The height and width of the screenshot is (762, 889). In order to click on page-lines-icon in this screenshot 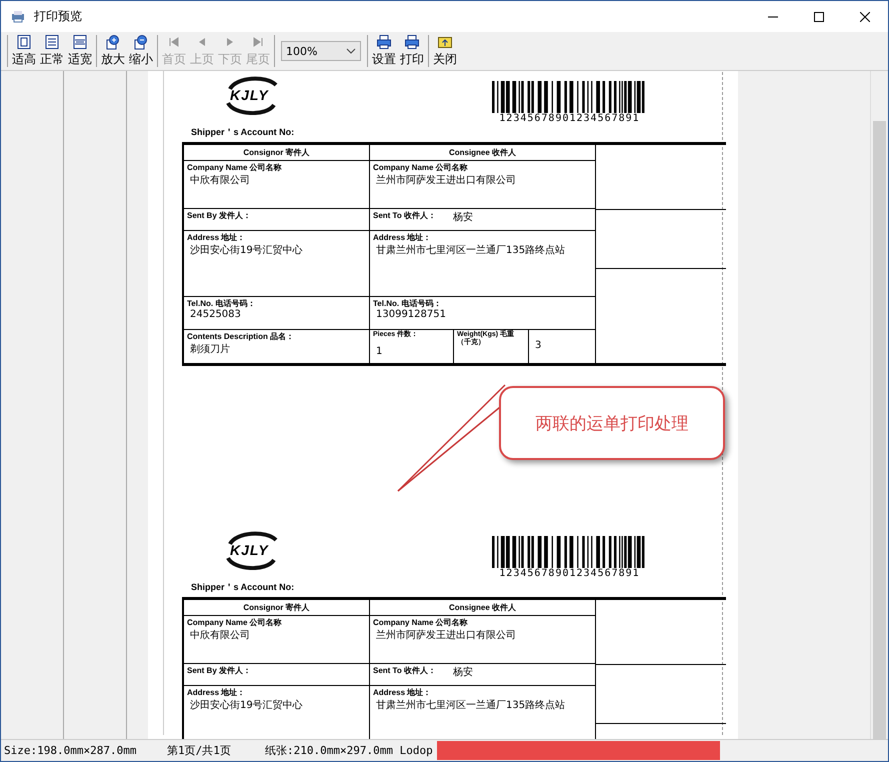, I will do `click(52, 42)`.